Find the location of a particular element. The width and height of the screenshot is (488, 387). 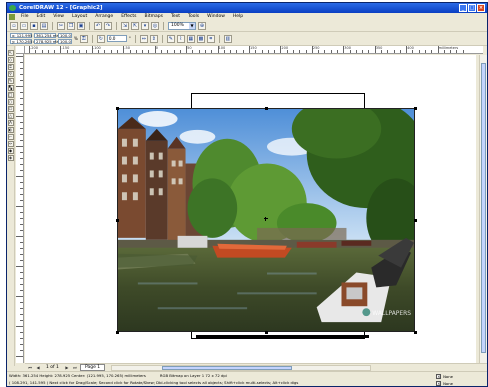

polygon-tool-icon: ⬠ is located at coordinates (10, 109).